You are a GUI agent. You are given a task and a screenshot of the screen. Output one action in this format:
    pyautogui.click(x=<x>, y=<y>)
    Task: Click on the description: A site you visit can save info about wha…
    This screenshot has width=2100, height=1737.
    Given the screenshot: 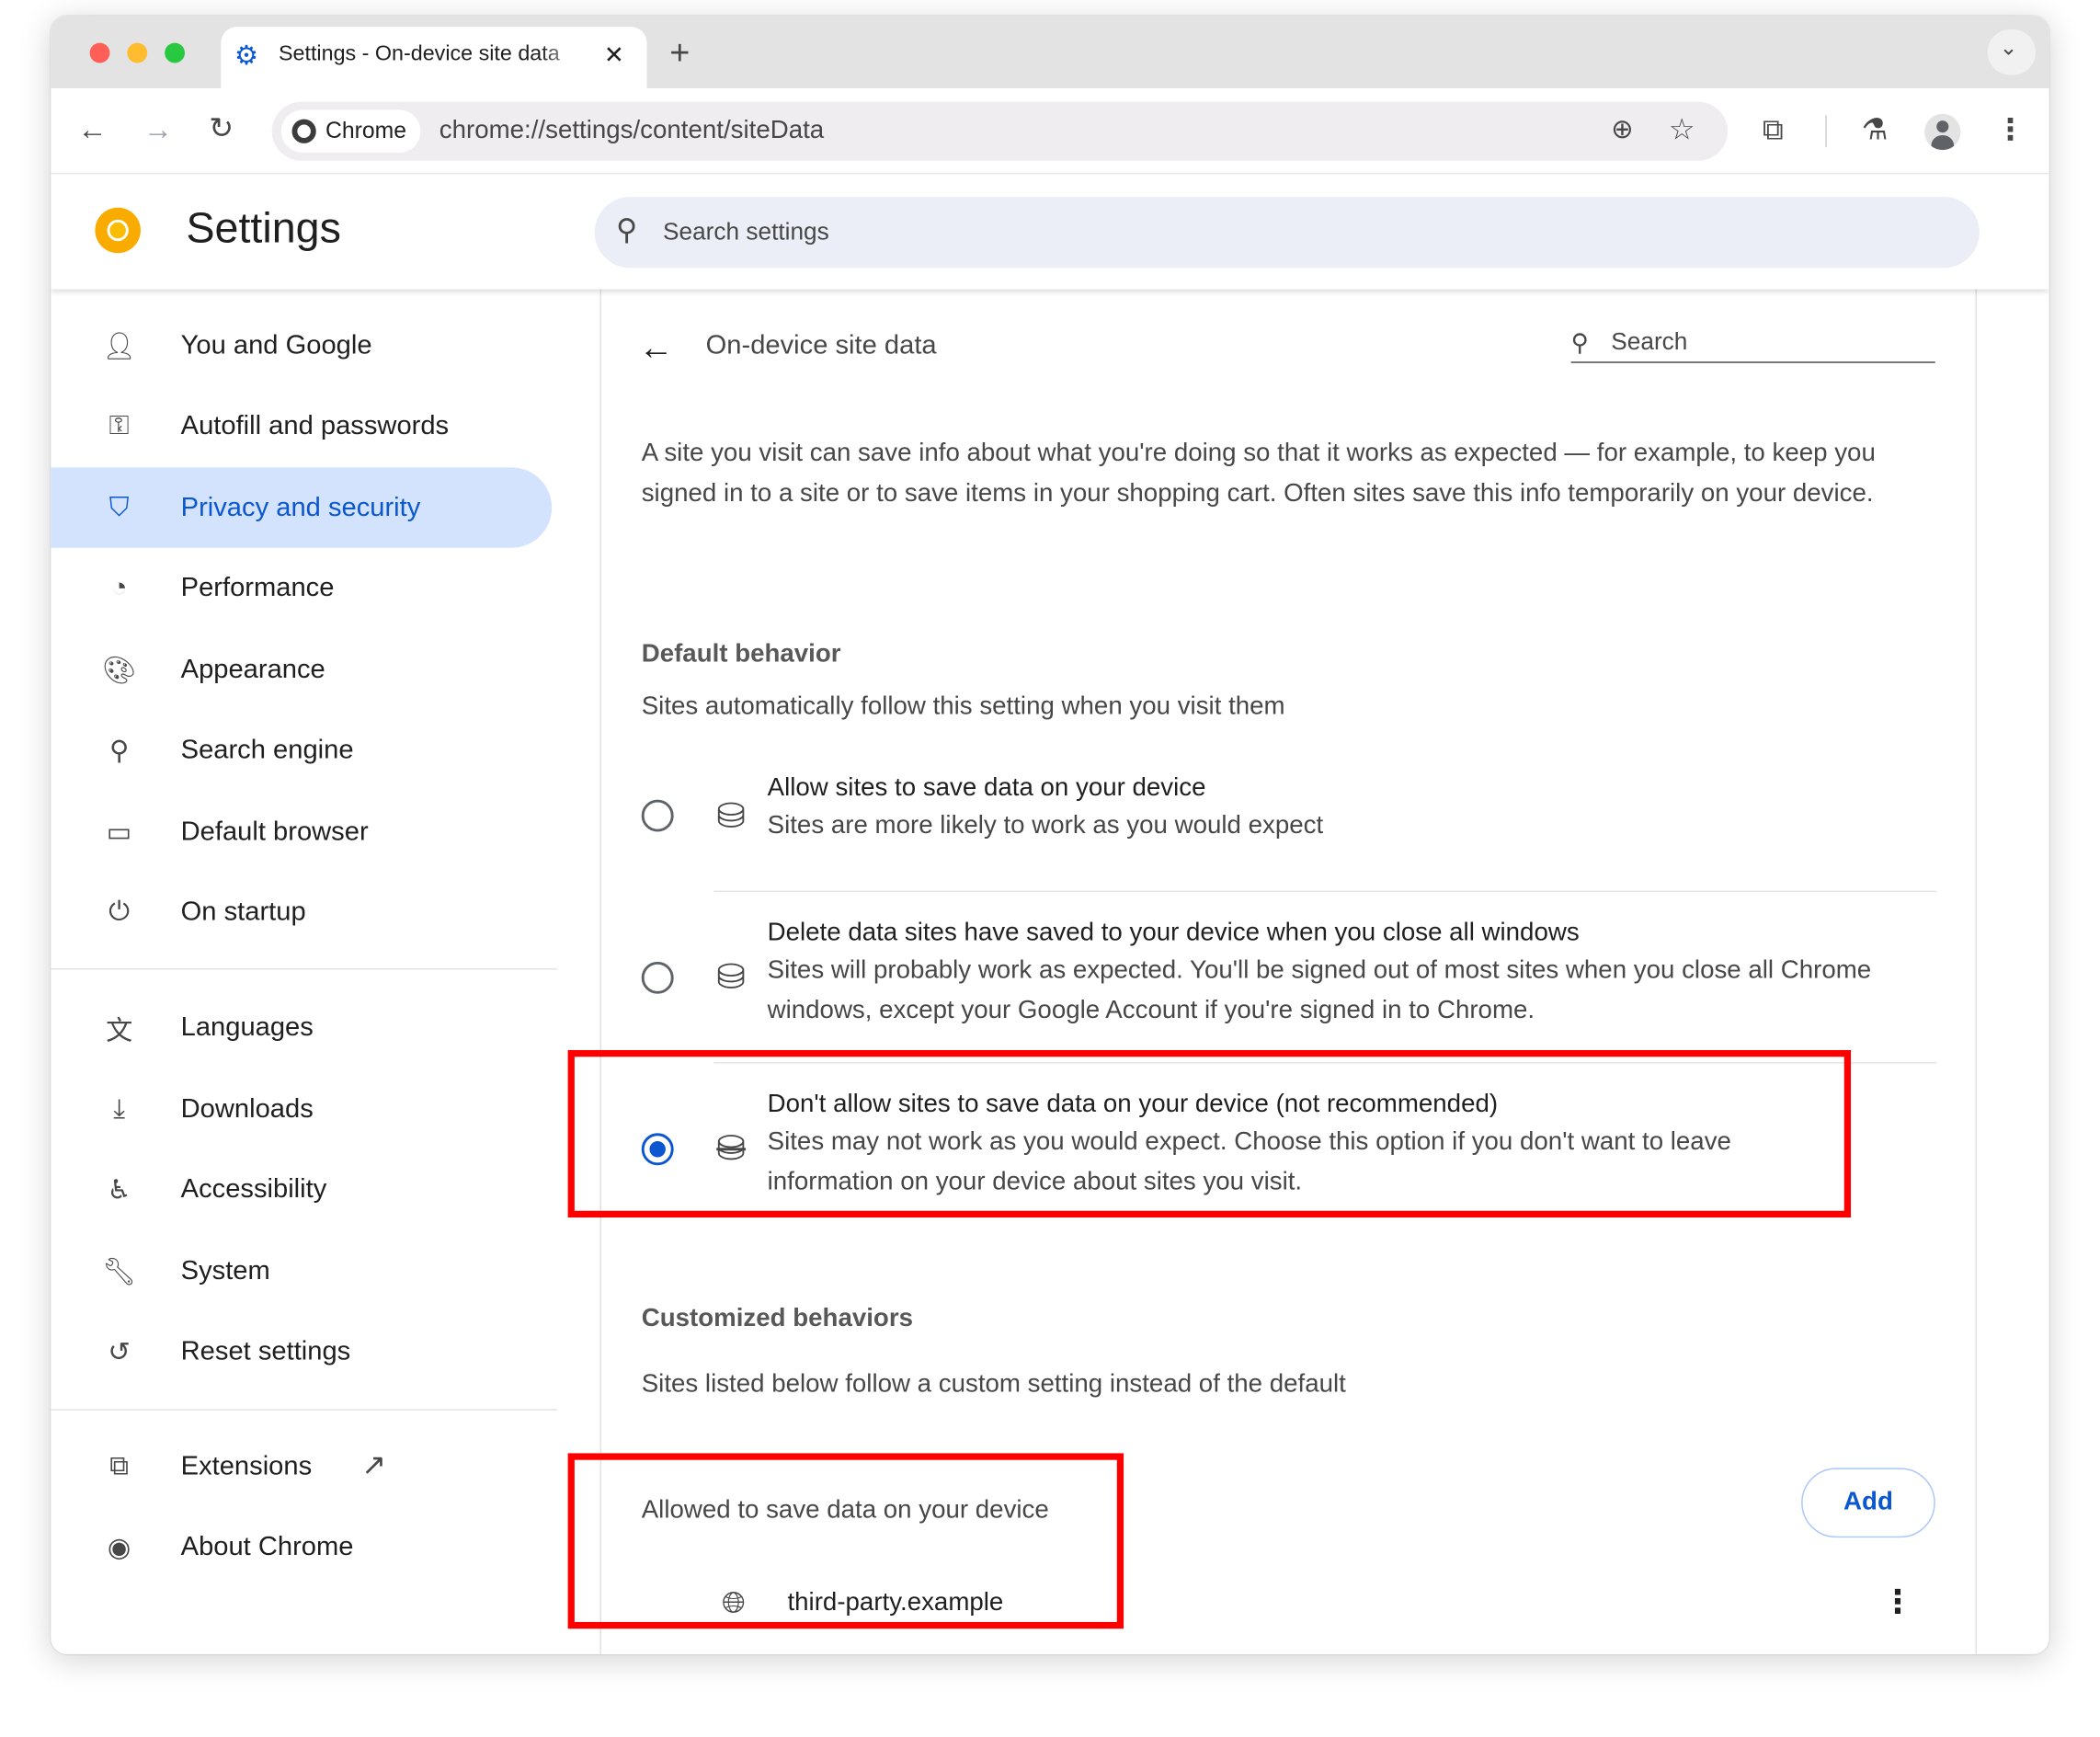 What is the action you would take?
    pyautogui.click(x=1258, y=474)
    